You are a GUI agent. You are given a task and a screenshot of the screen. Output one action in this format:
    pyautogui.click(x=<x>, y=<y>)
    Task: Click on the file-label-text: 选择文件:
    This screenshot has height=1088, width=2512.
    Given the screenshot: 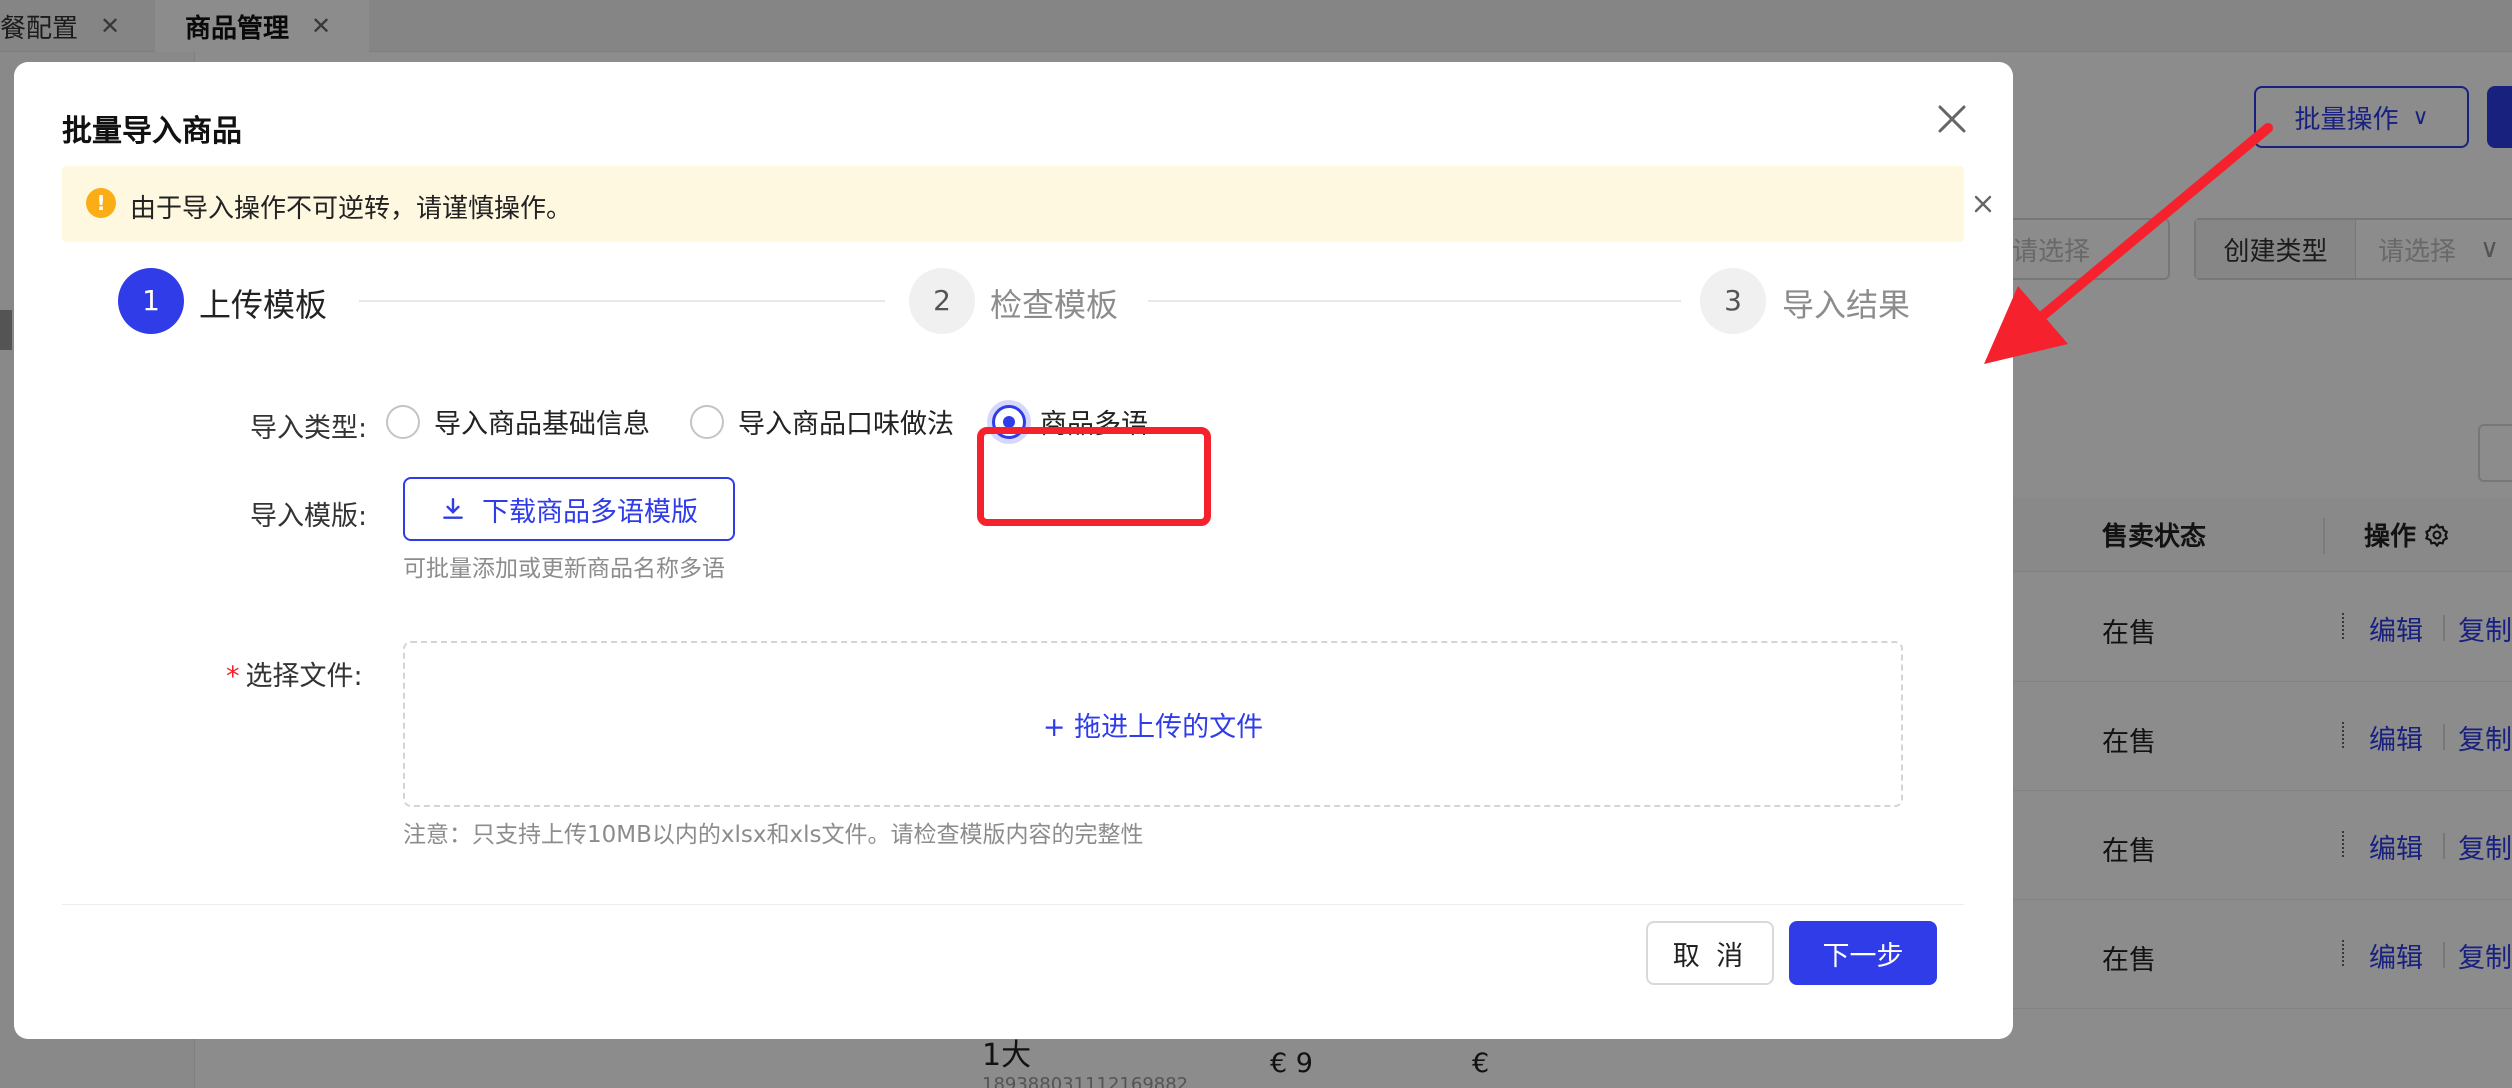 What is the action you would take?
    pyautogui.click(x=304, y=676)
    